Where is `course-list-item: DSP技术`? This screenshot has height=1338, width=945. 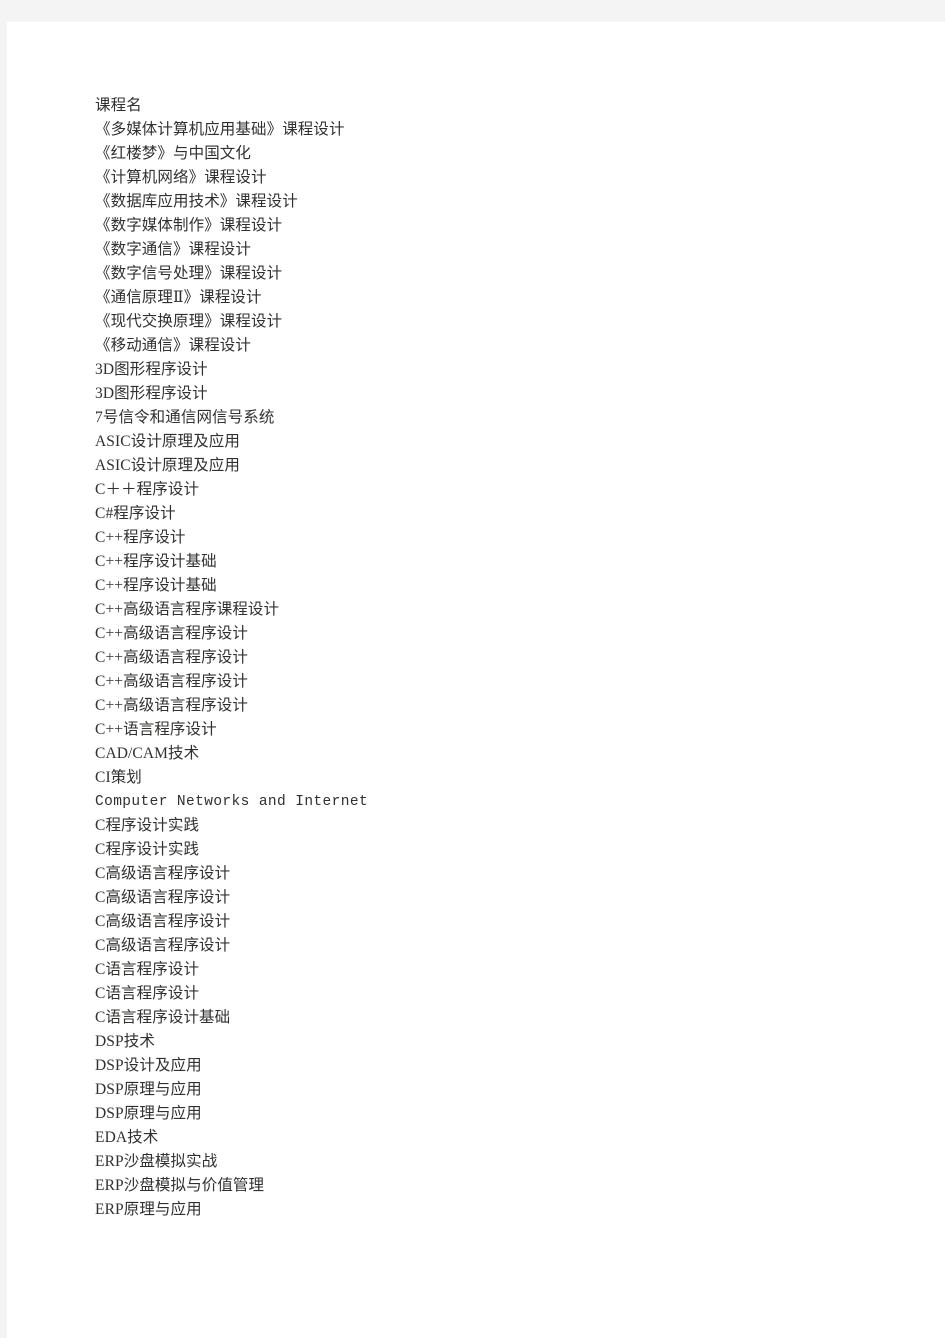
course-list-item: DSP技术 is located at coordinates (125, 1041).